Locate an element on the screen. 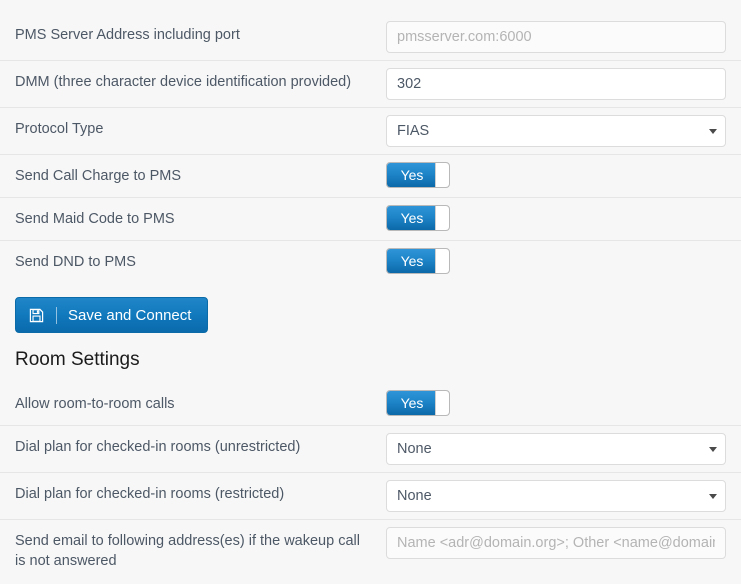  label-pms-server-address: PMS Server Address including port is located at coordinates (127, 35).